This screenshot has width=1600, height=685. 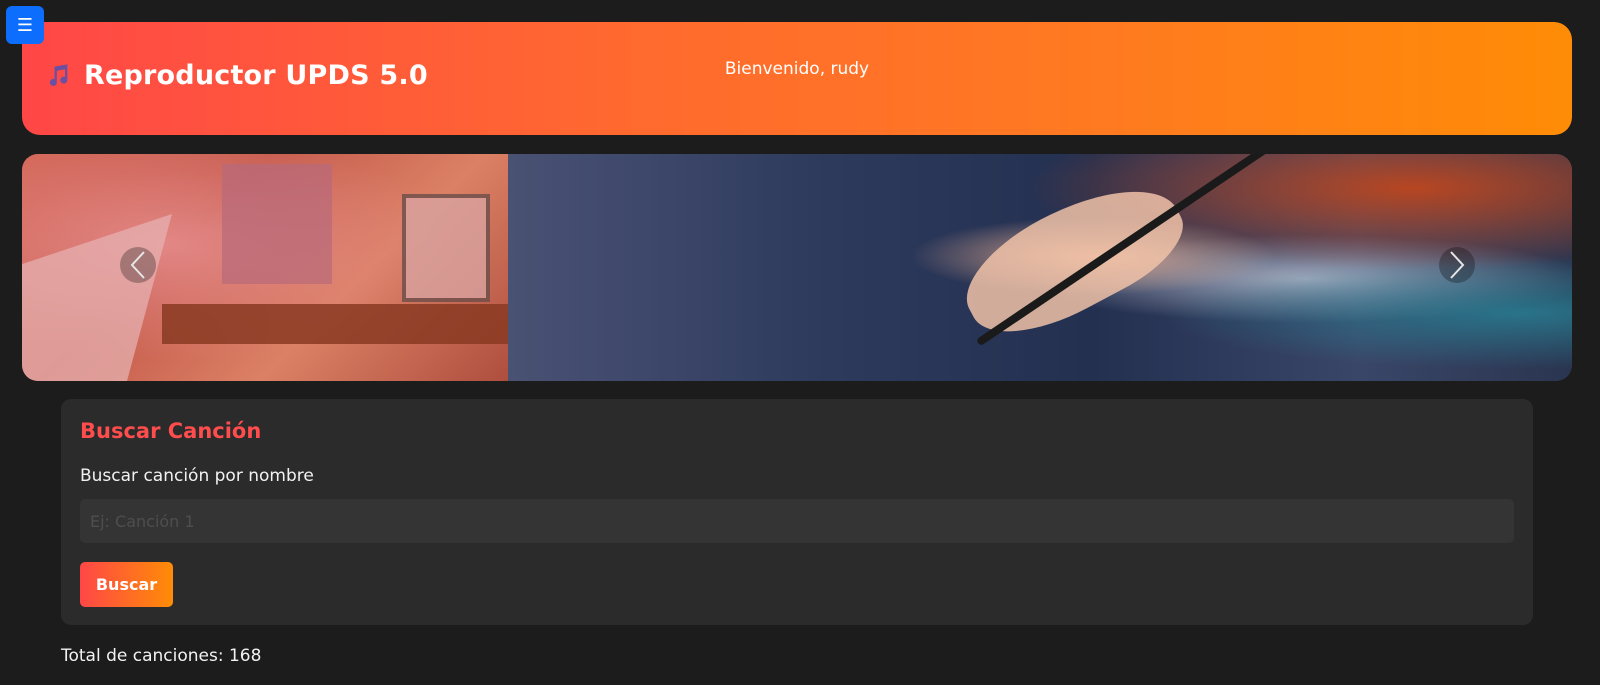 I want to click on search-input, so click(x=797, y=521).